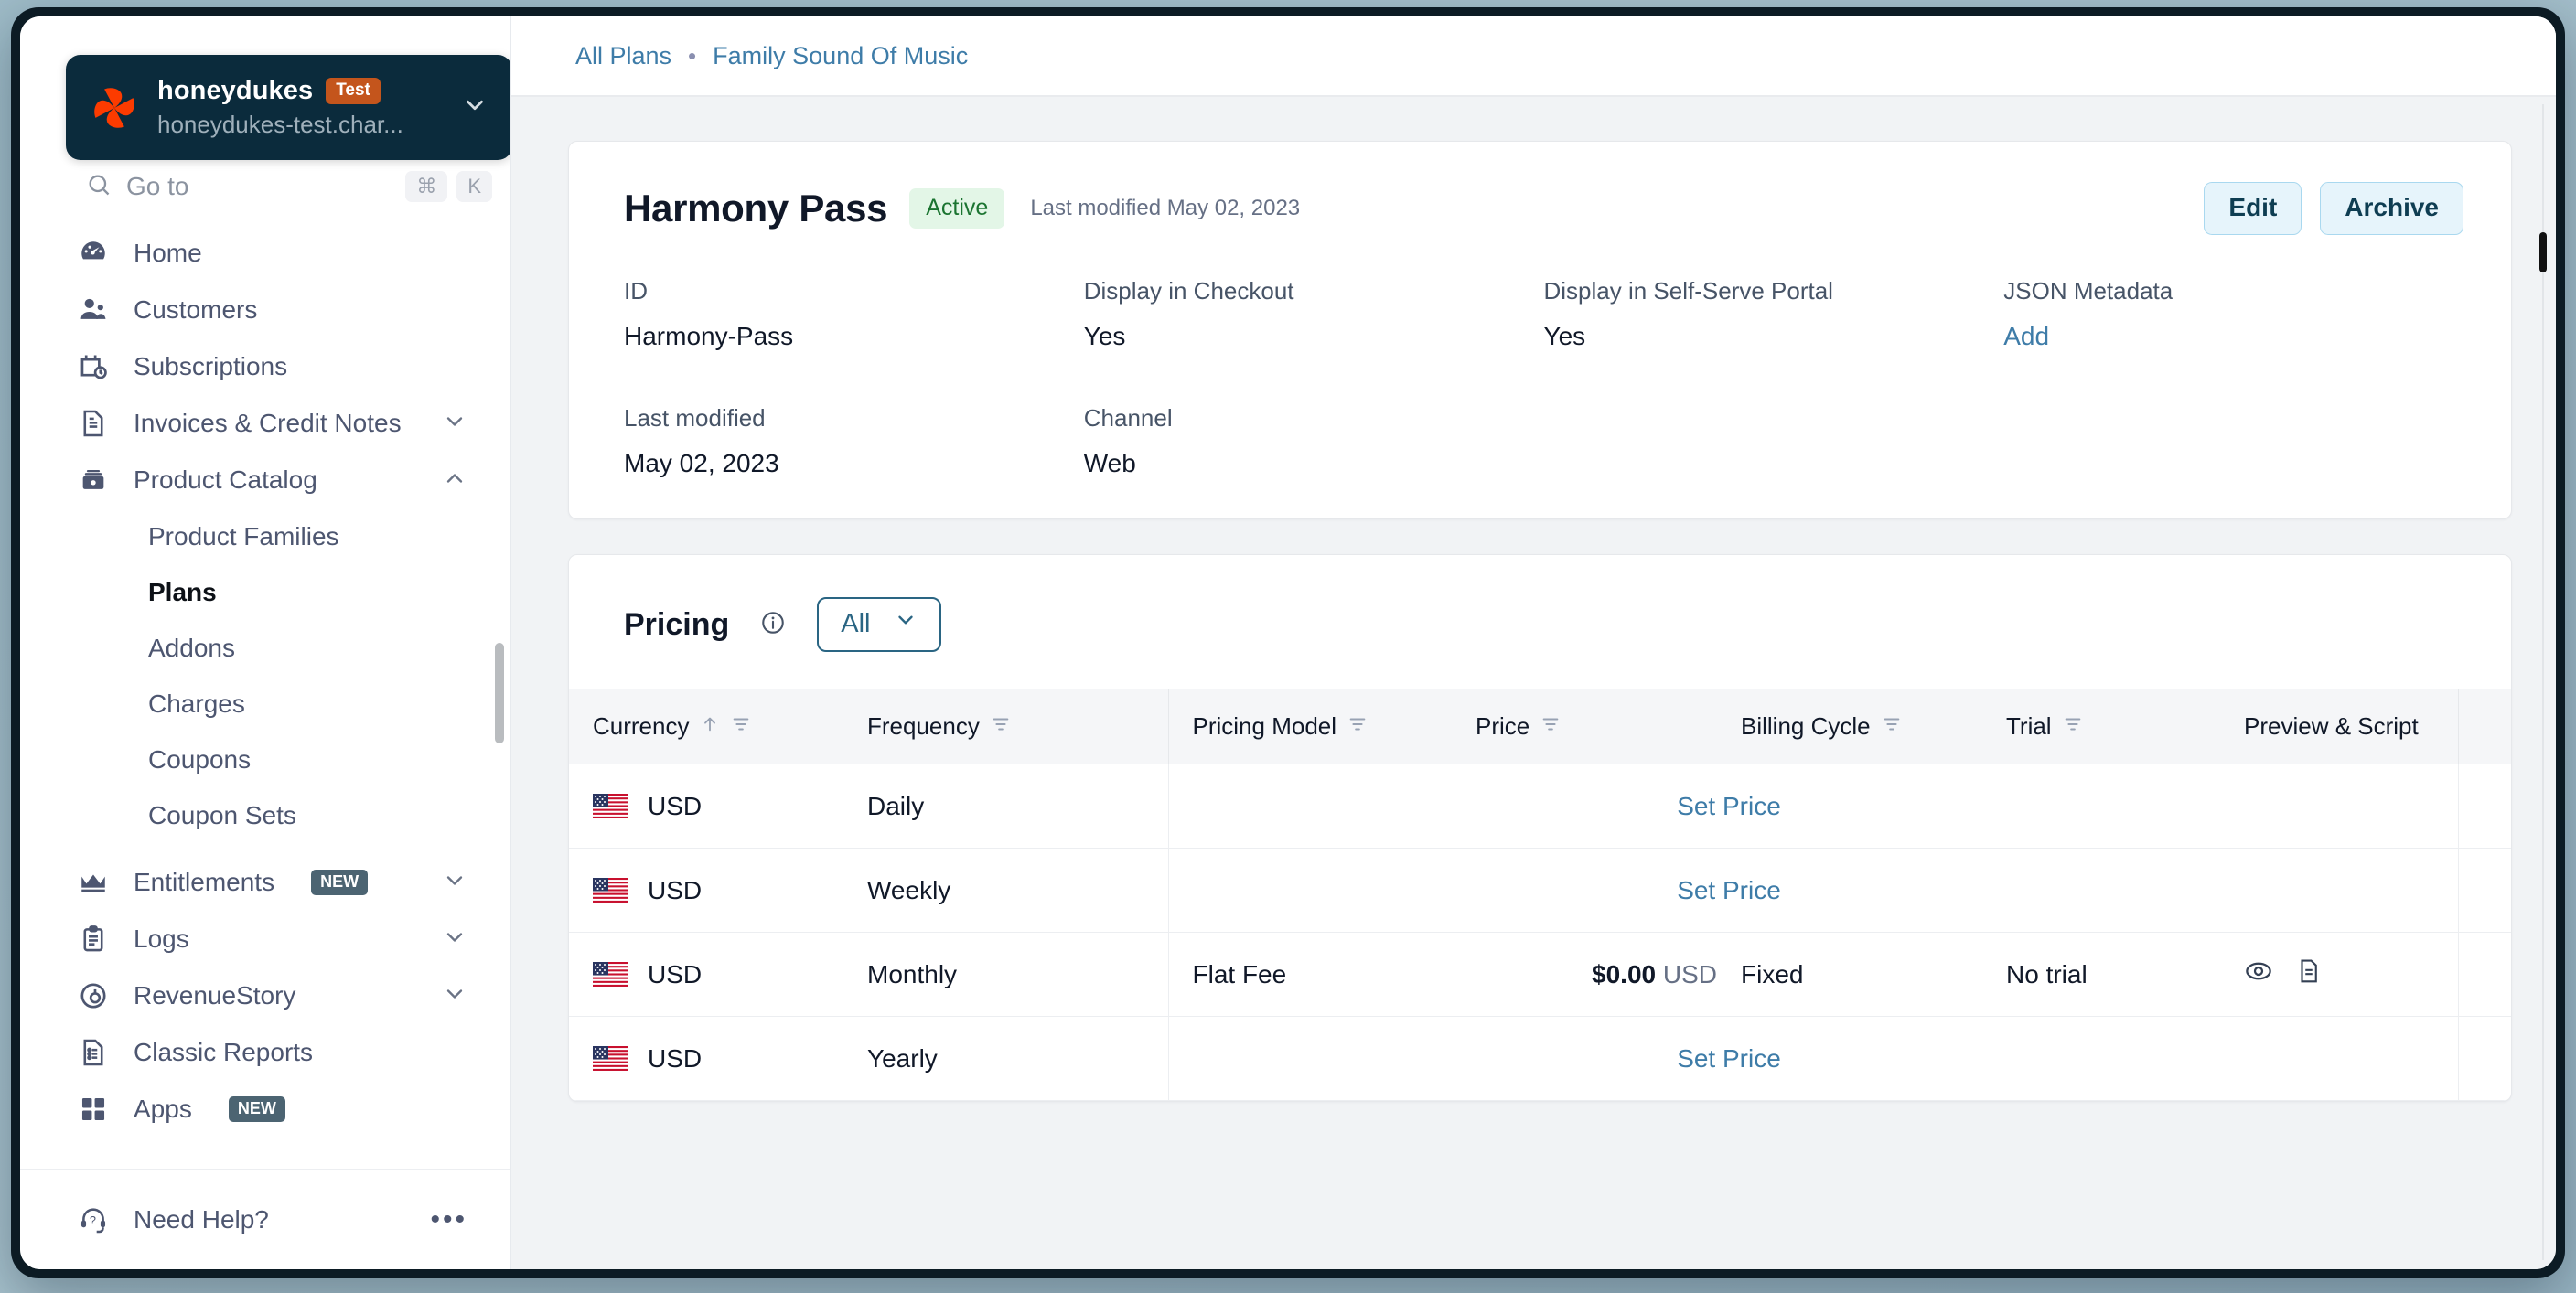  What do you see at coordinates (265, 480) in the screenshot?
I see `sidebar-item-product-catalog: Product Catalog` at bounding box center [265, 480].